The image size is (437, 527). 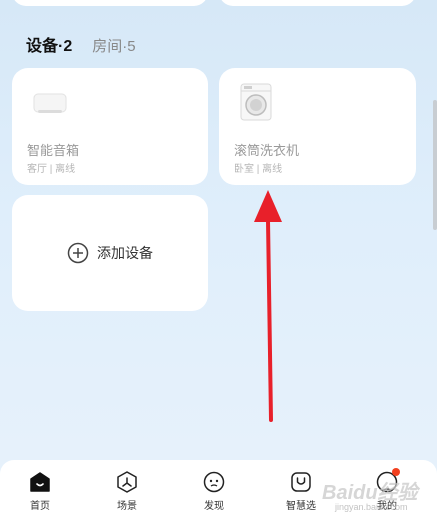 I want to click on device-meta: 卧室 | 离线, so click(x=258, y=167).